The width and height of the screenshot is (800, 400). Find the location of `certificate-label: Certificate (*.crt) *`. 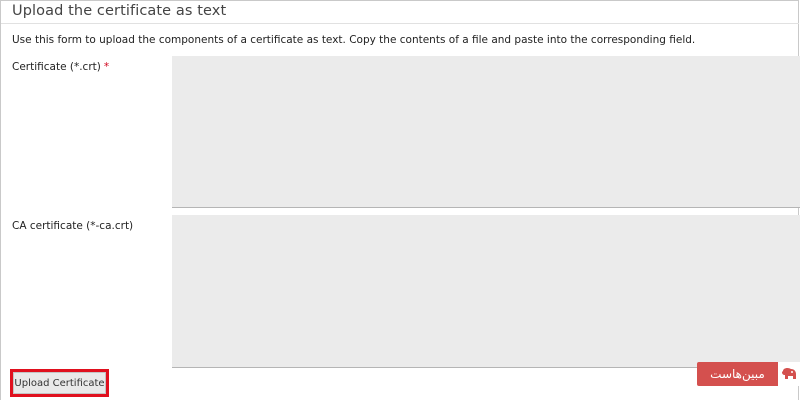

certificate-label: Certificate (*.crt) * is located at coordinates (60, 67).